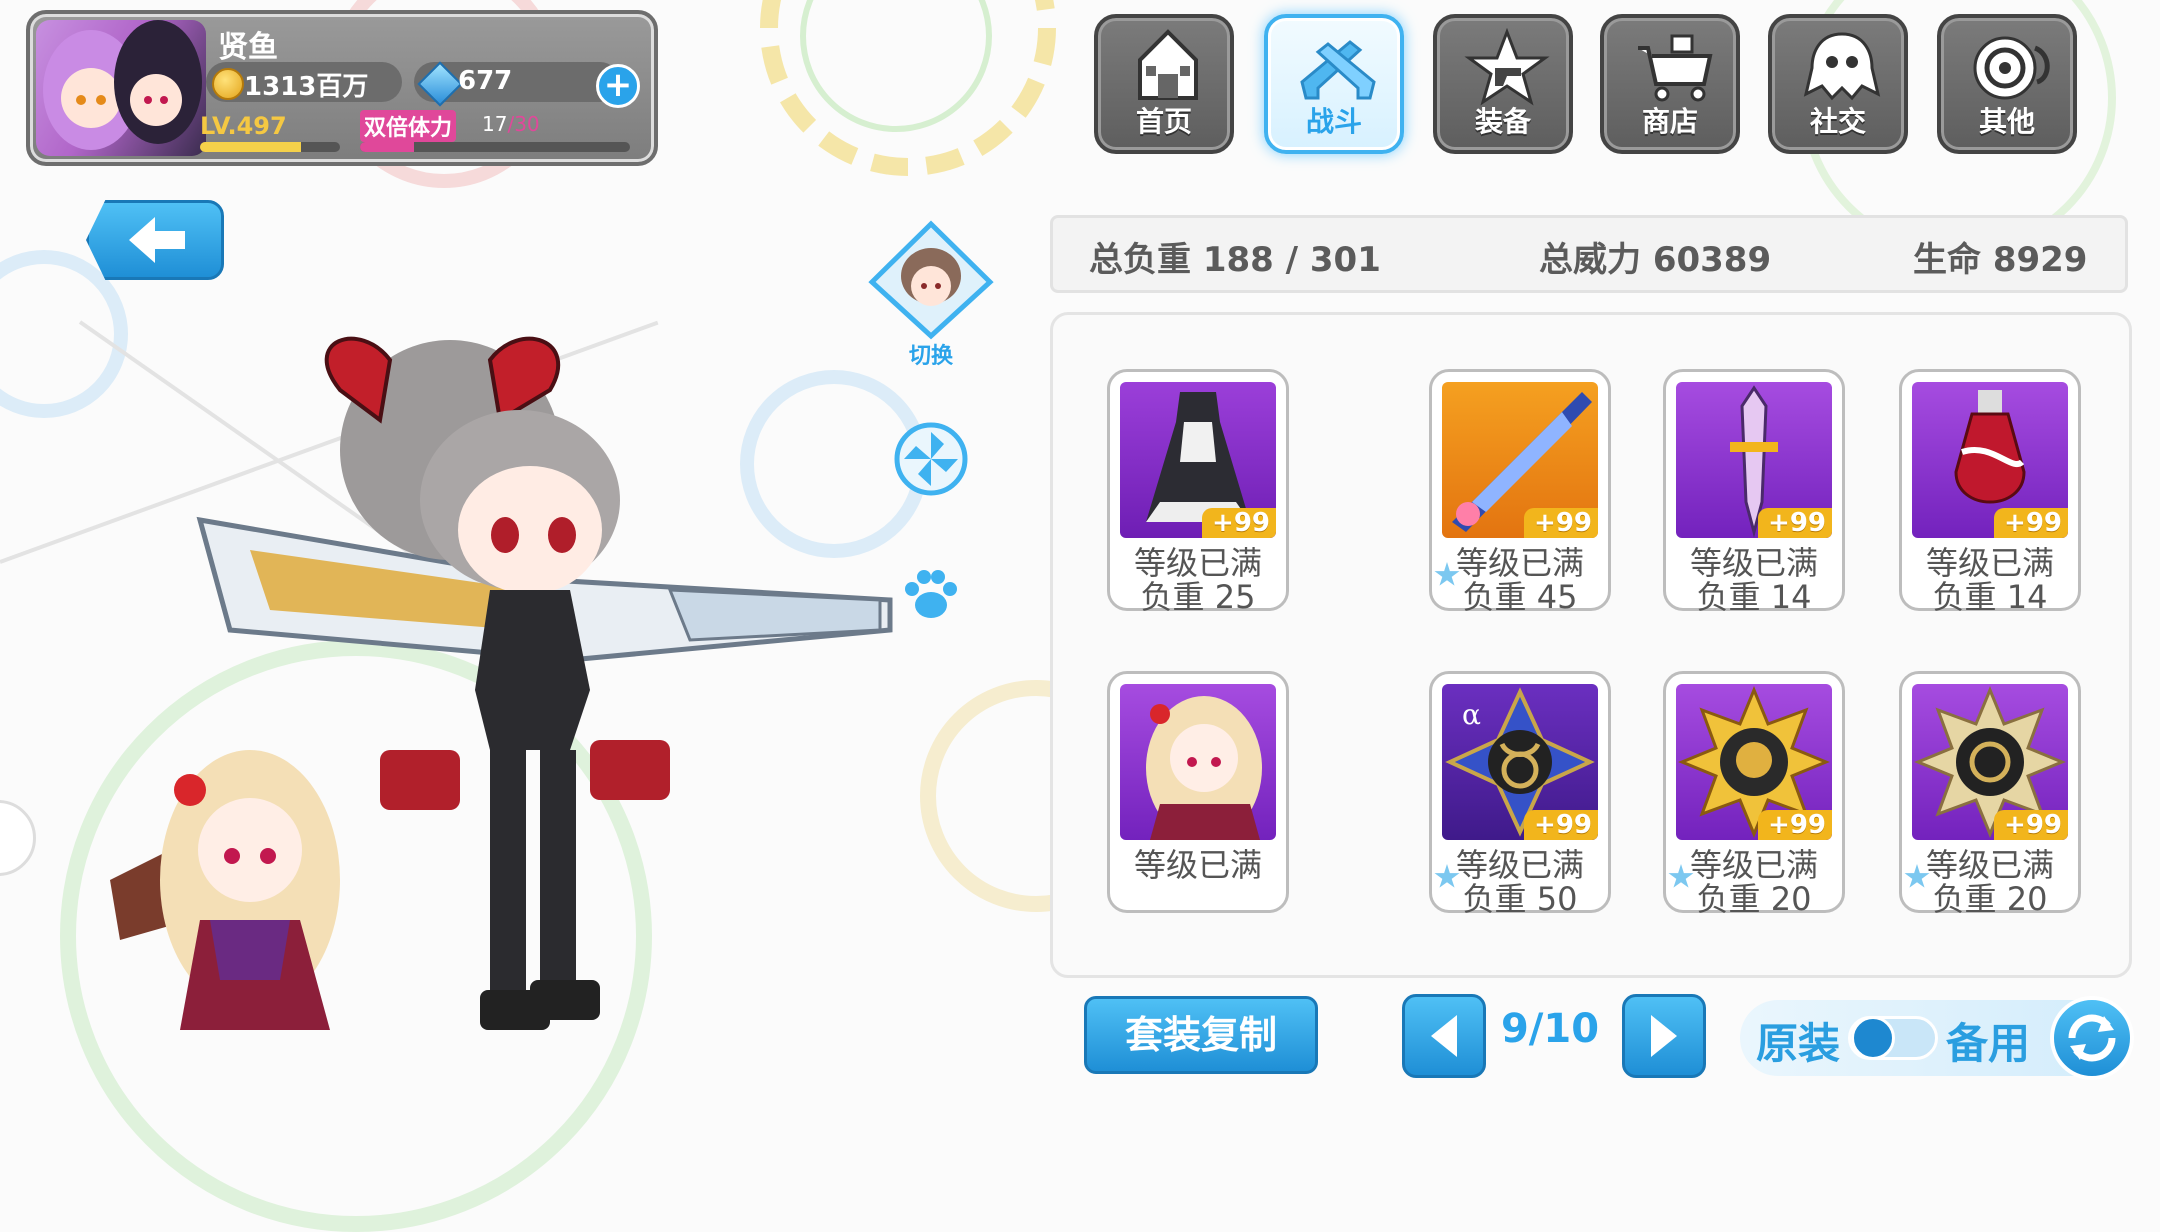 The height and width of the screenshot is (1232, 2160). Describe the element at coordinates (1507, 67) in the screenshot. I see `star-gun-icon` at that location.